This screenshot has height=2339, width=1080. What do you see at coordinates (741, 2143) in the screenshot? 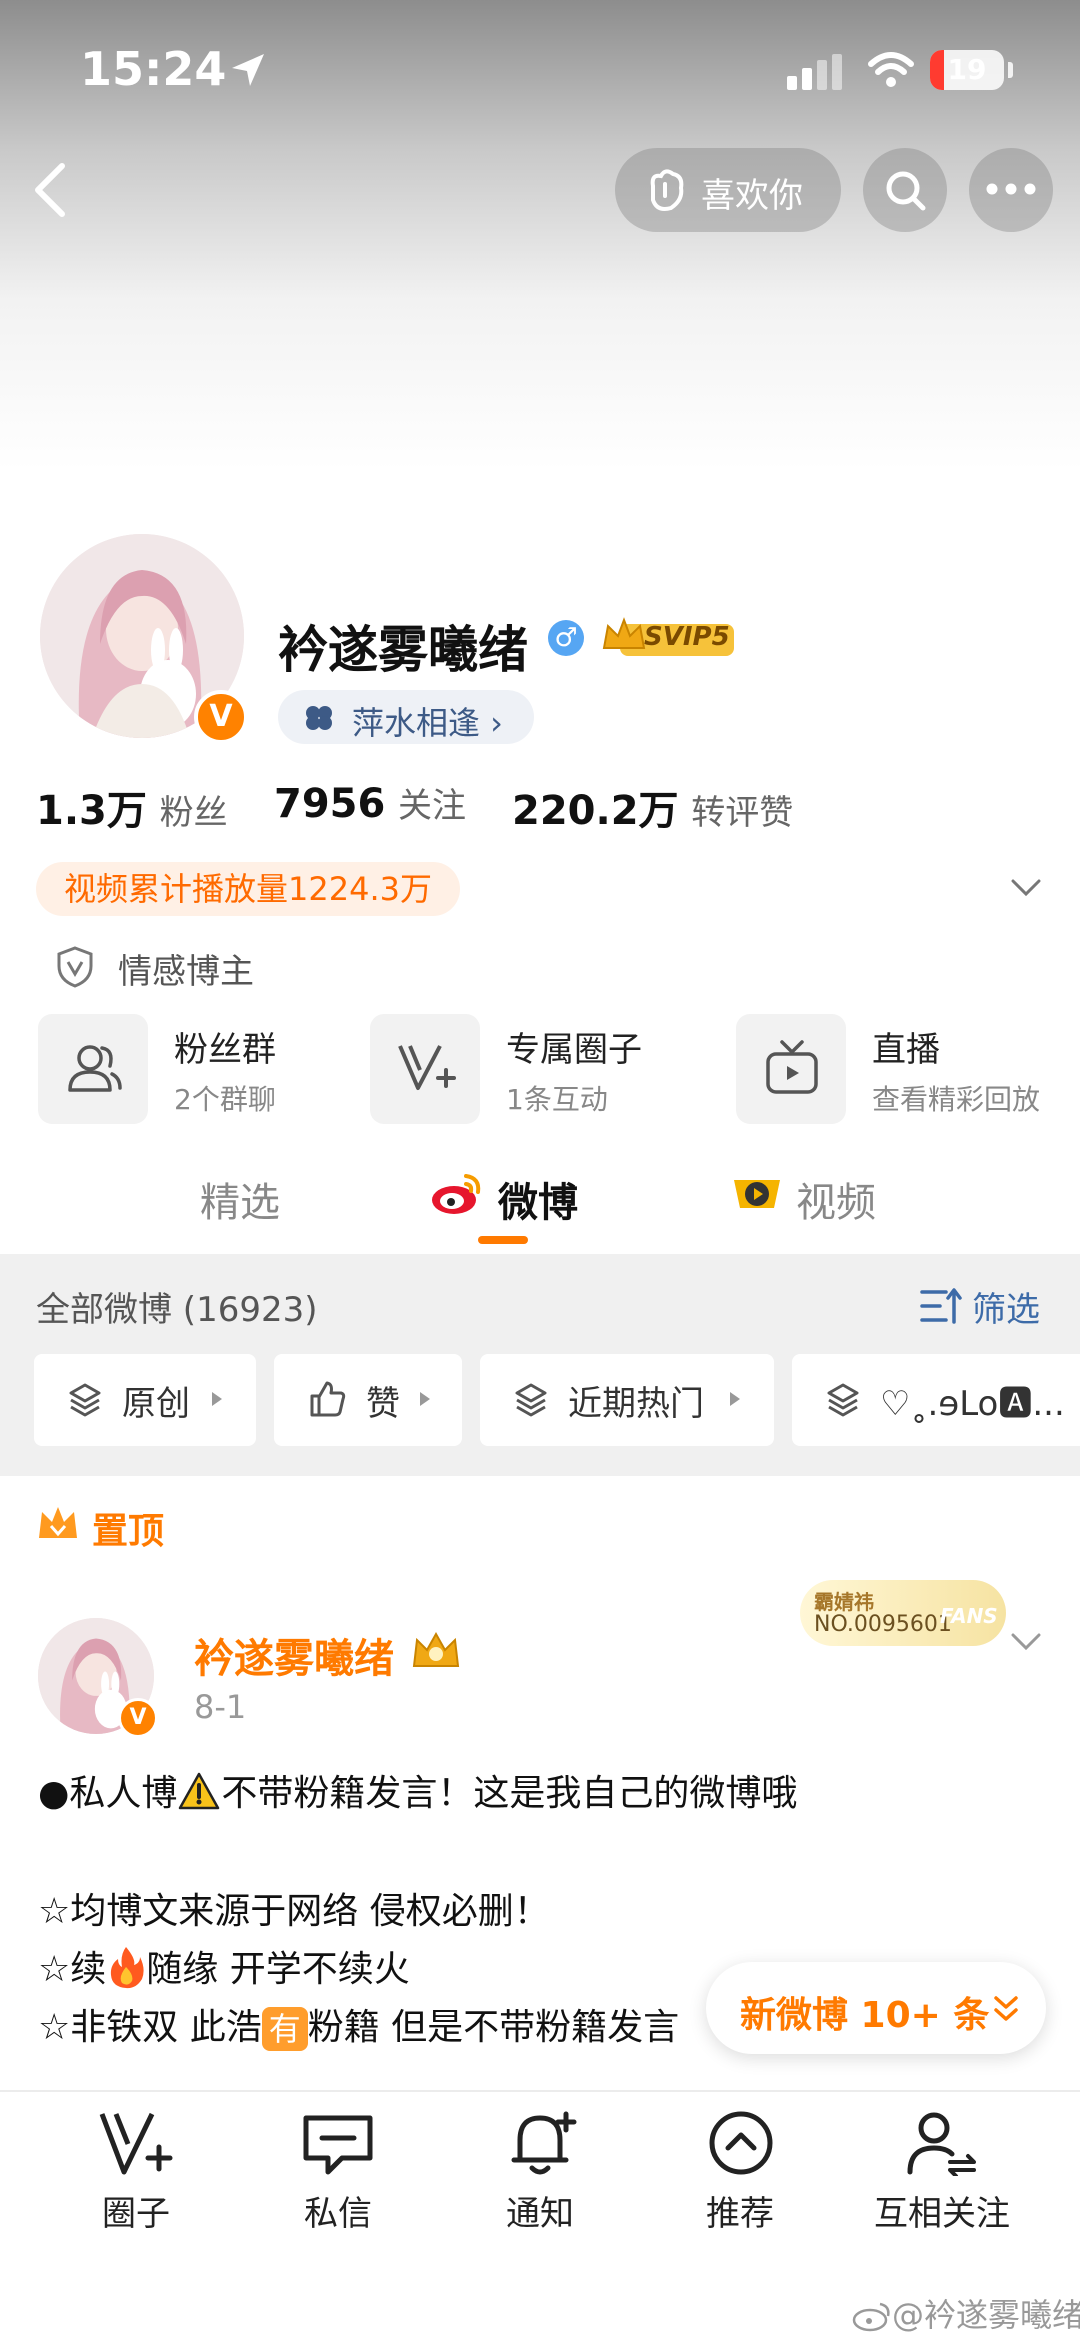
I see `chevron-up-circle-icon` at bounding box center [741, 2143].